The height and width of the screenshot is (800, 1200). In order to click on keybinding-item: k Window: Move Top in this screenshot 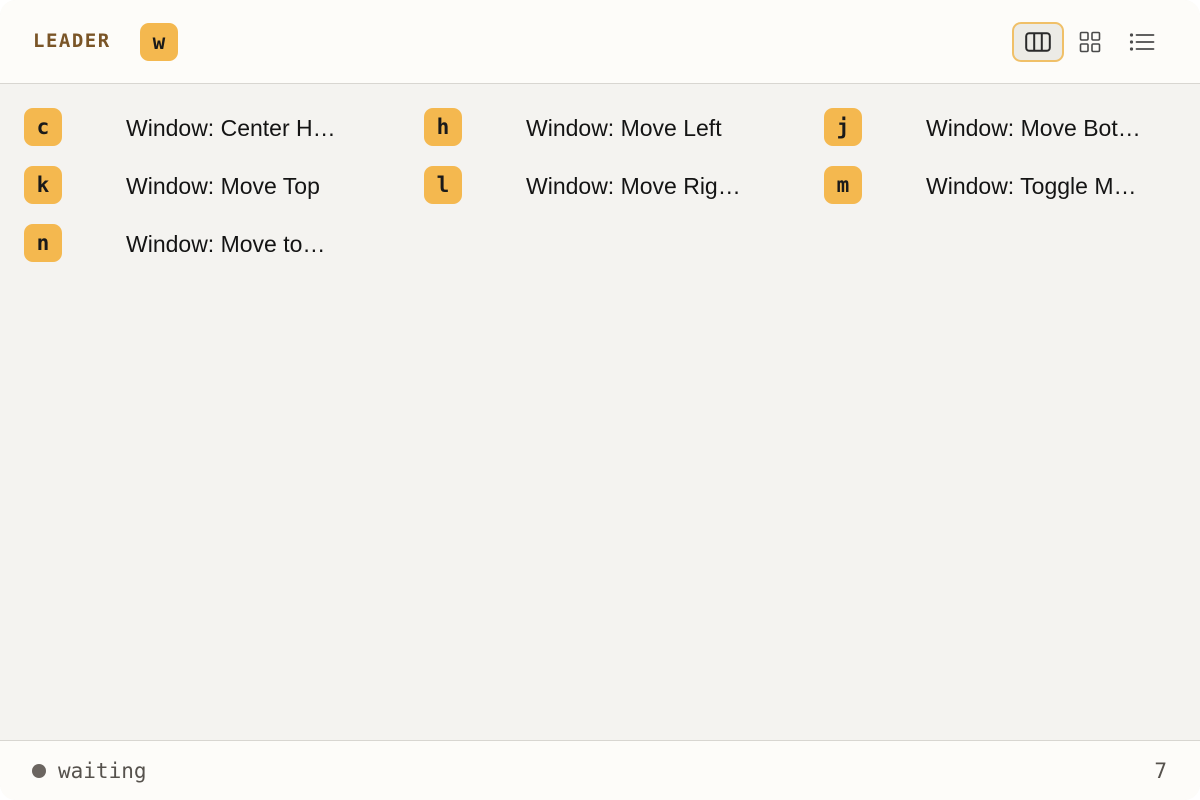, I will do `click(194, 186)`.